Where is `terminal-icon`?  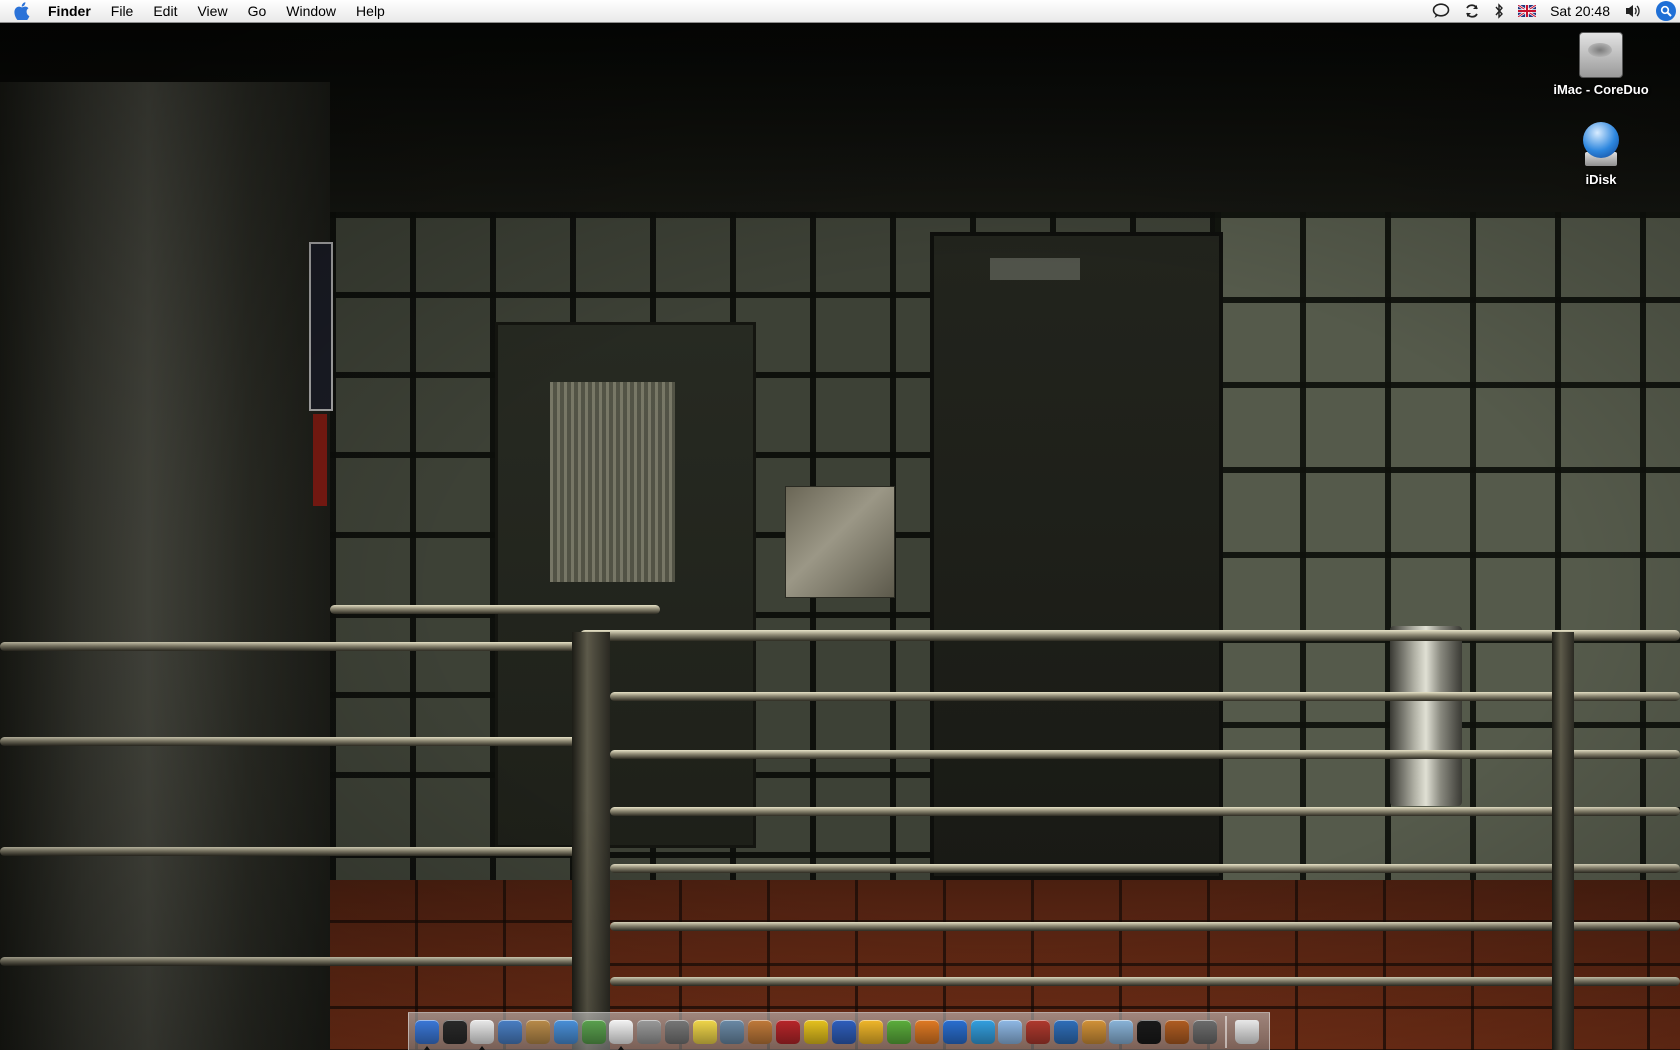
terminal-icon is located at coordinates (1149, 1031).